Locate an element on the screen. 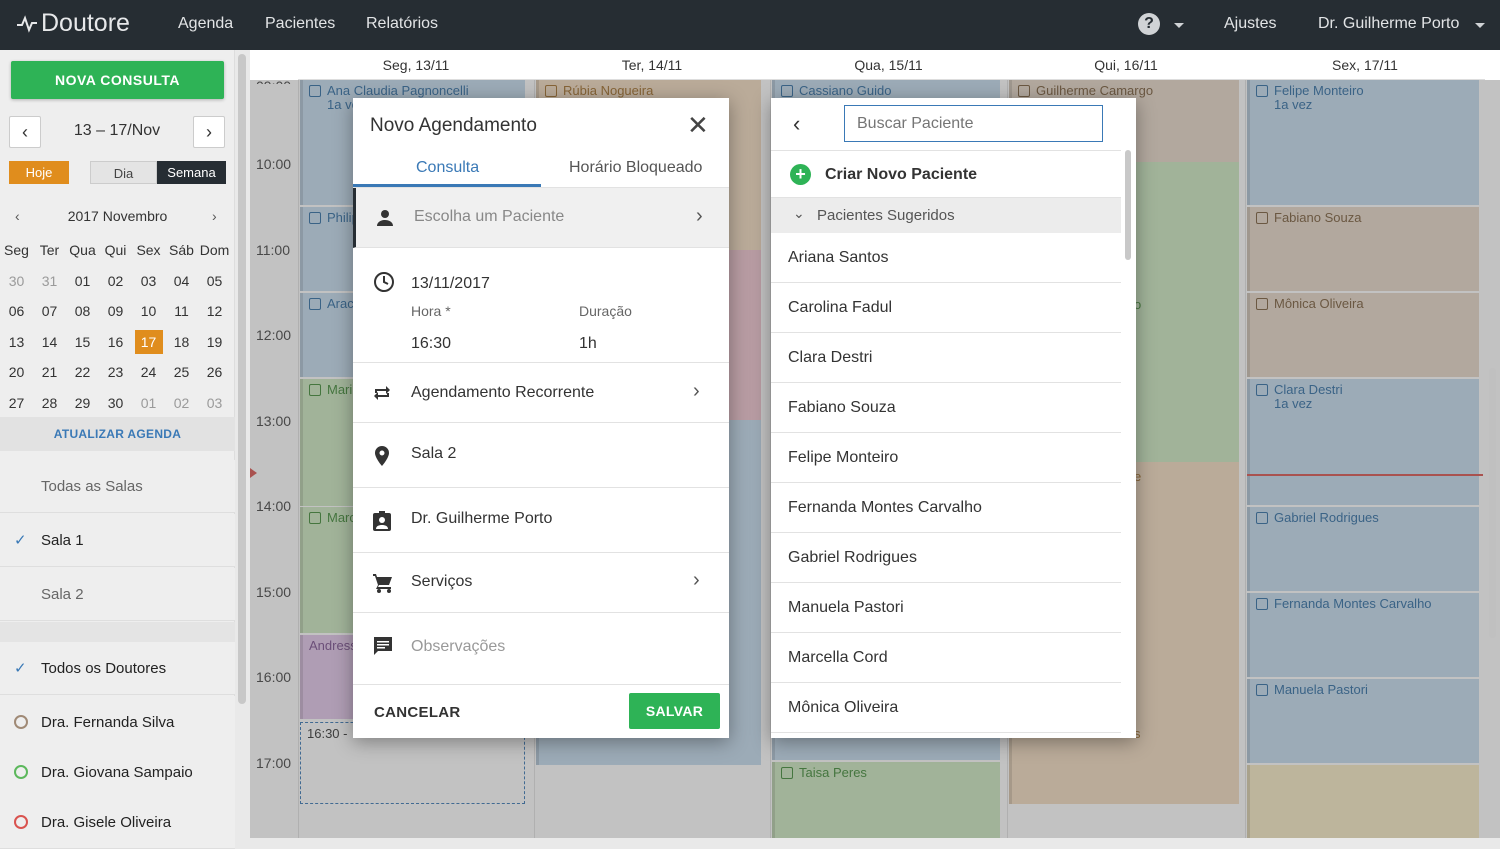 This screenshot has height=849, width=1500. nav-ajustes: Ajustes is located at coordinates (1250, 24).